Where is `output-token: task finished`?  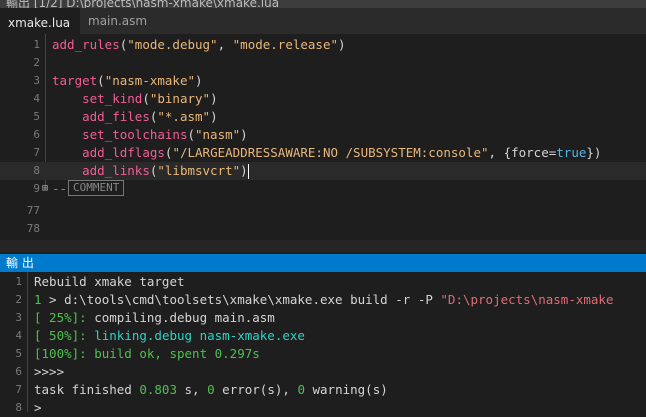 output-token: task finished is located at coordinates (87, 389).